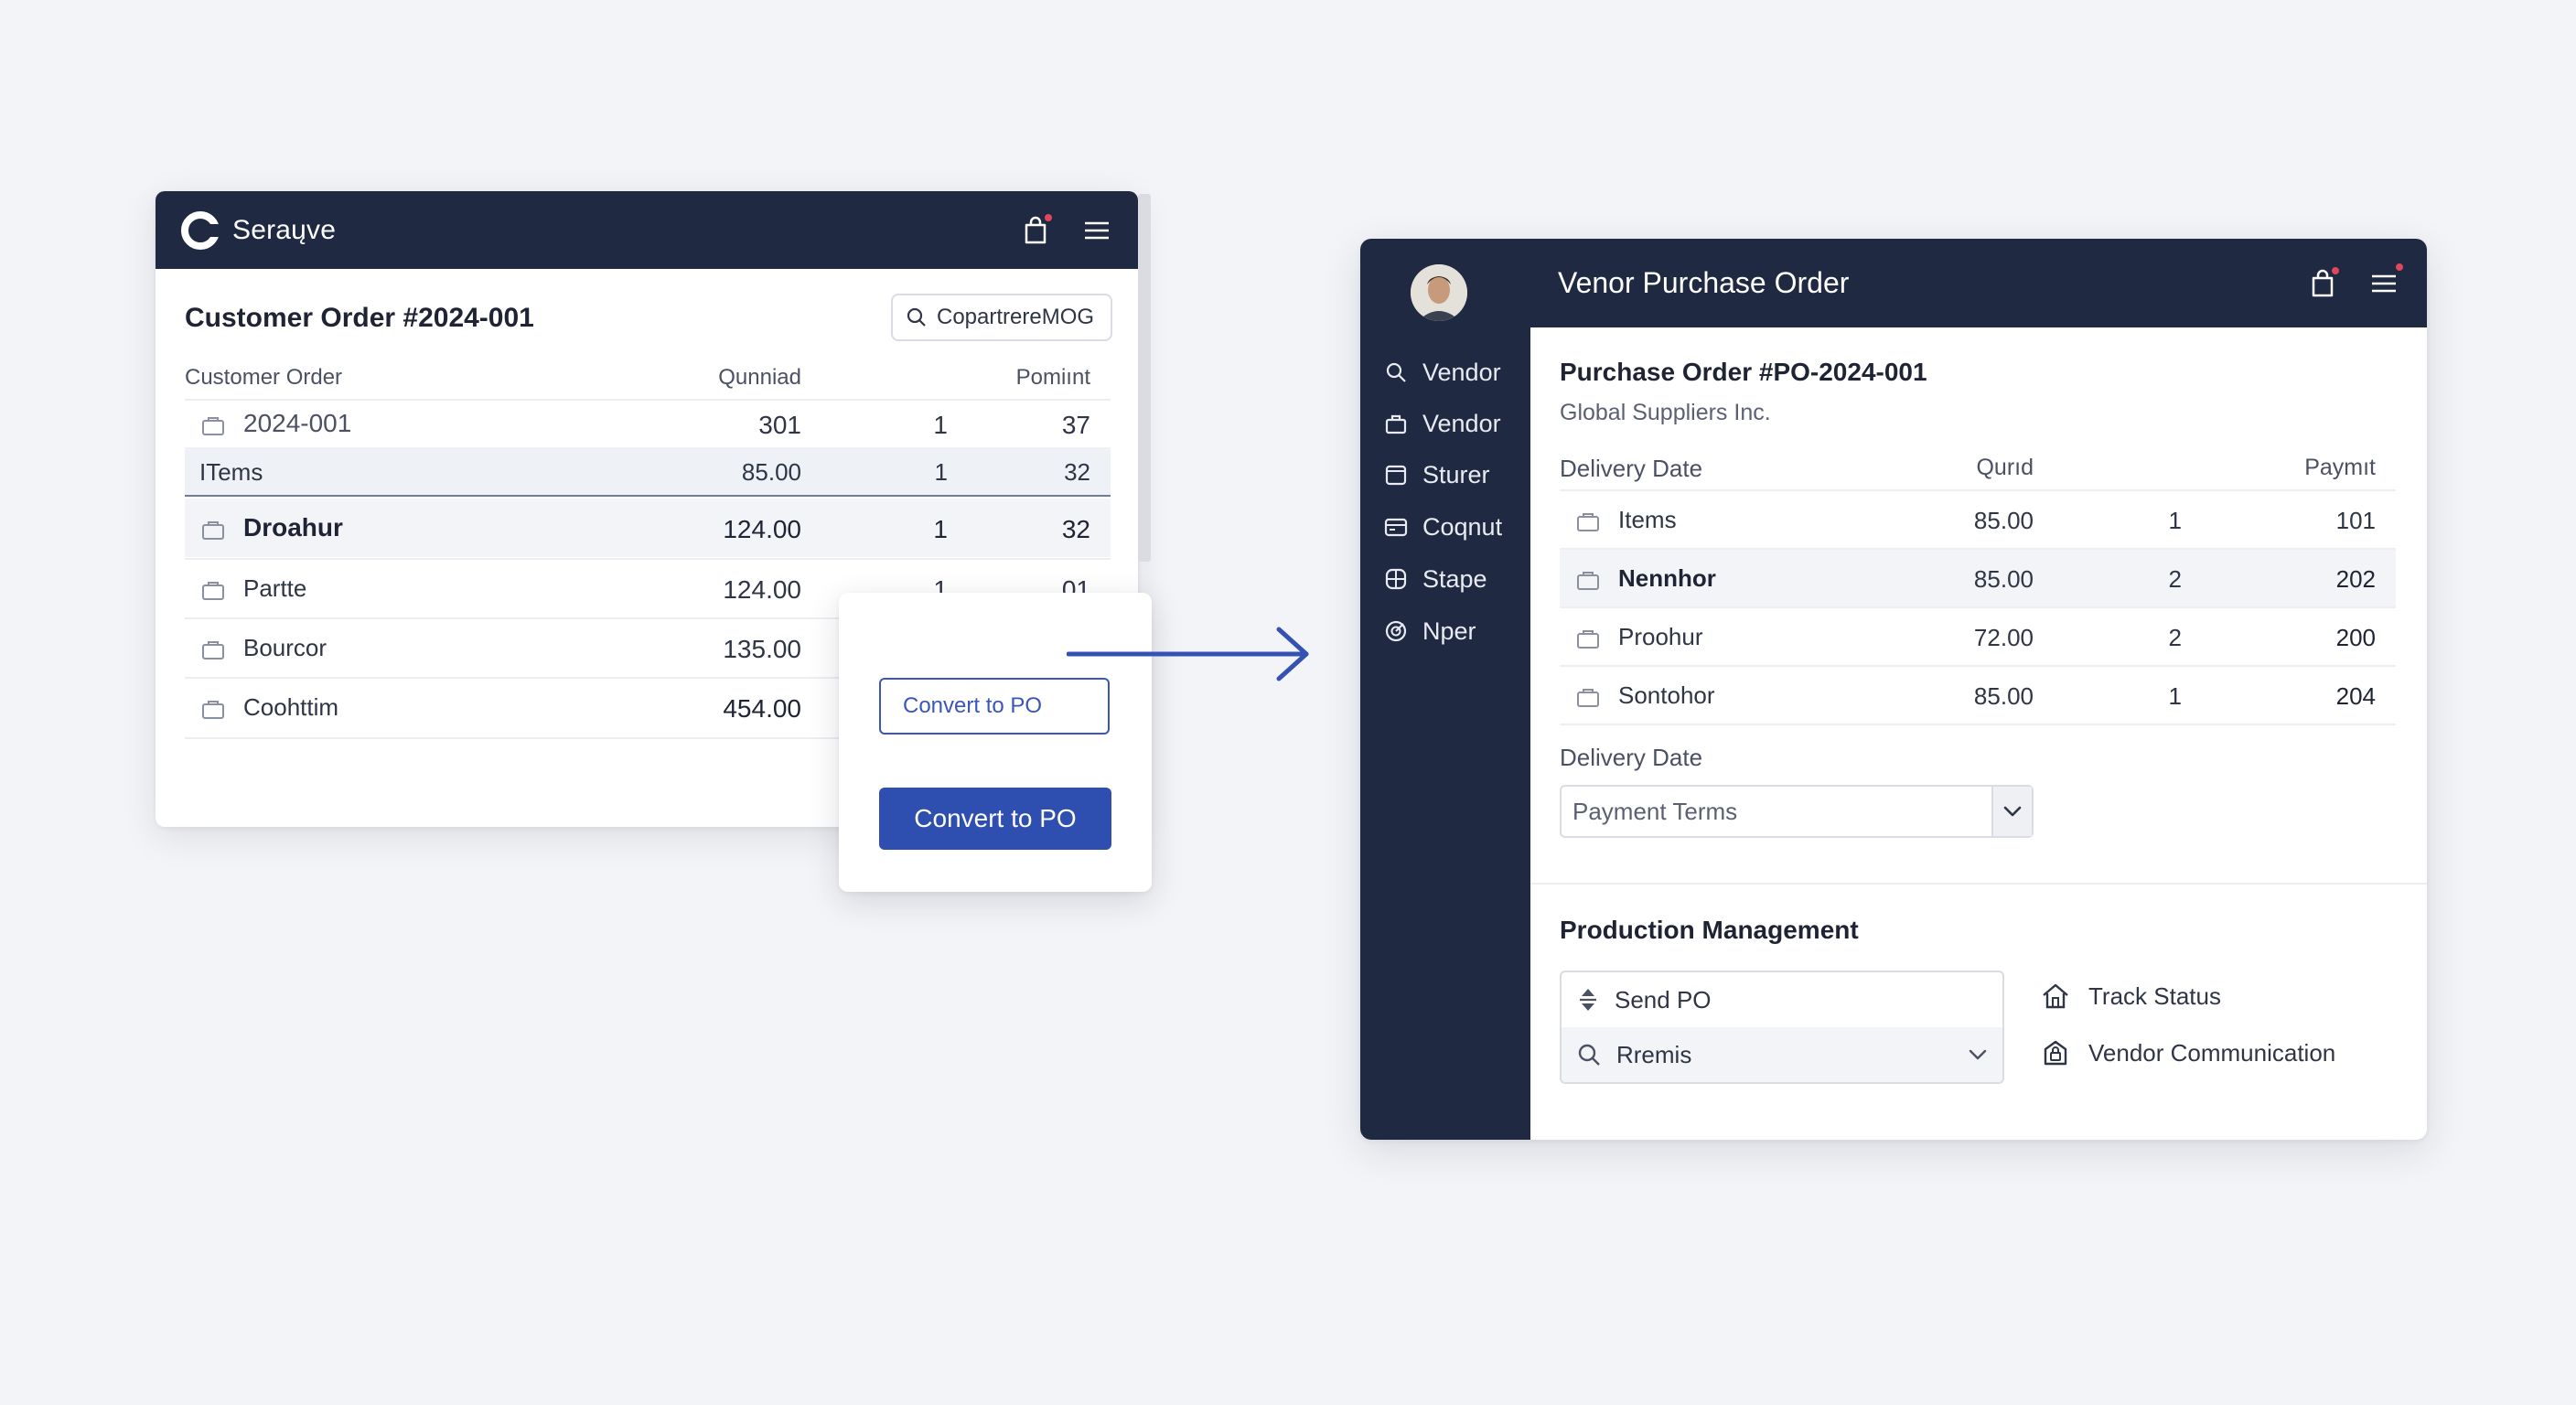 The image size is (2576, 1405). Describe the element at coordinates (1797, 811) in the screenshot. I see `payment-terms-select: Payment Terms` at that location.